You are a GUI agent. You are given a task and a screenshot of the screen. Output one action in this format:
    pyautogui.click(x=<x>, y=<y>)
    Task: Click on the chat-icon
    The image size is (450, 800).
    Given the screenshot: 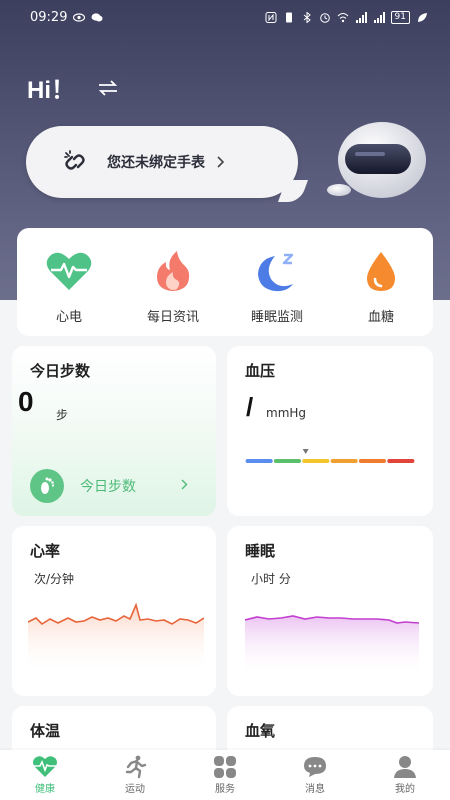 What is the action you would take?
    pyautogui.click(x=315, y=767)
    